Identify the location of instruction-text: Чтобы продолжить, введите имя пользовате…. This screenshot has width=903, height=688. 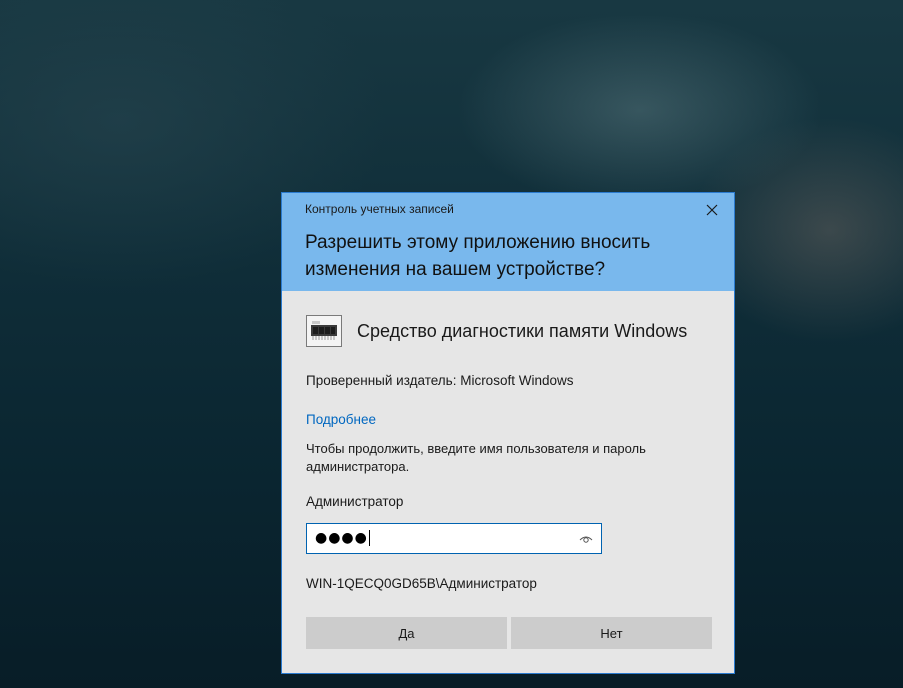
(476, 457).